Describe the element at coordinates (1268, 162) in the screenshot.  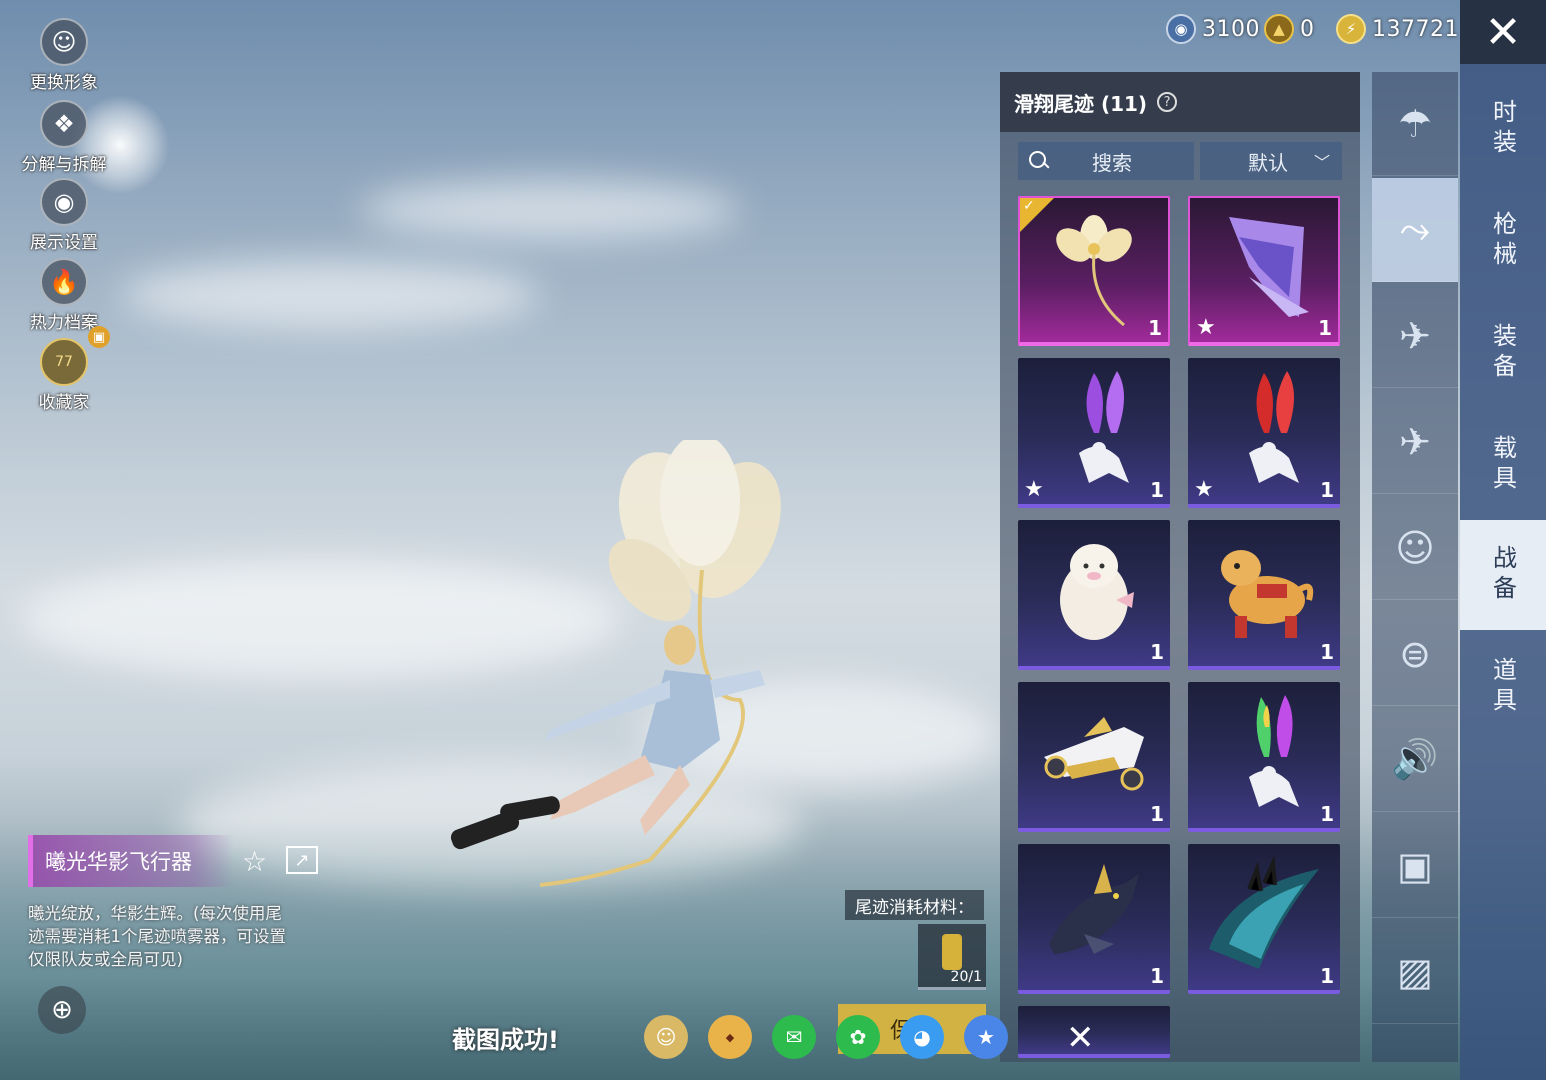
I see `sort-label: 默认` at that location.